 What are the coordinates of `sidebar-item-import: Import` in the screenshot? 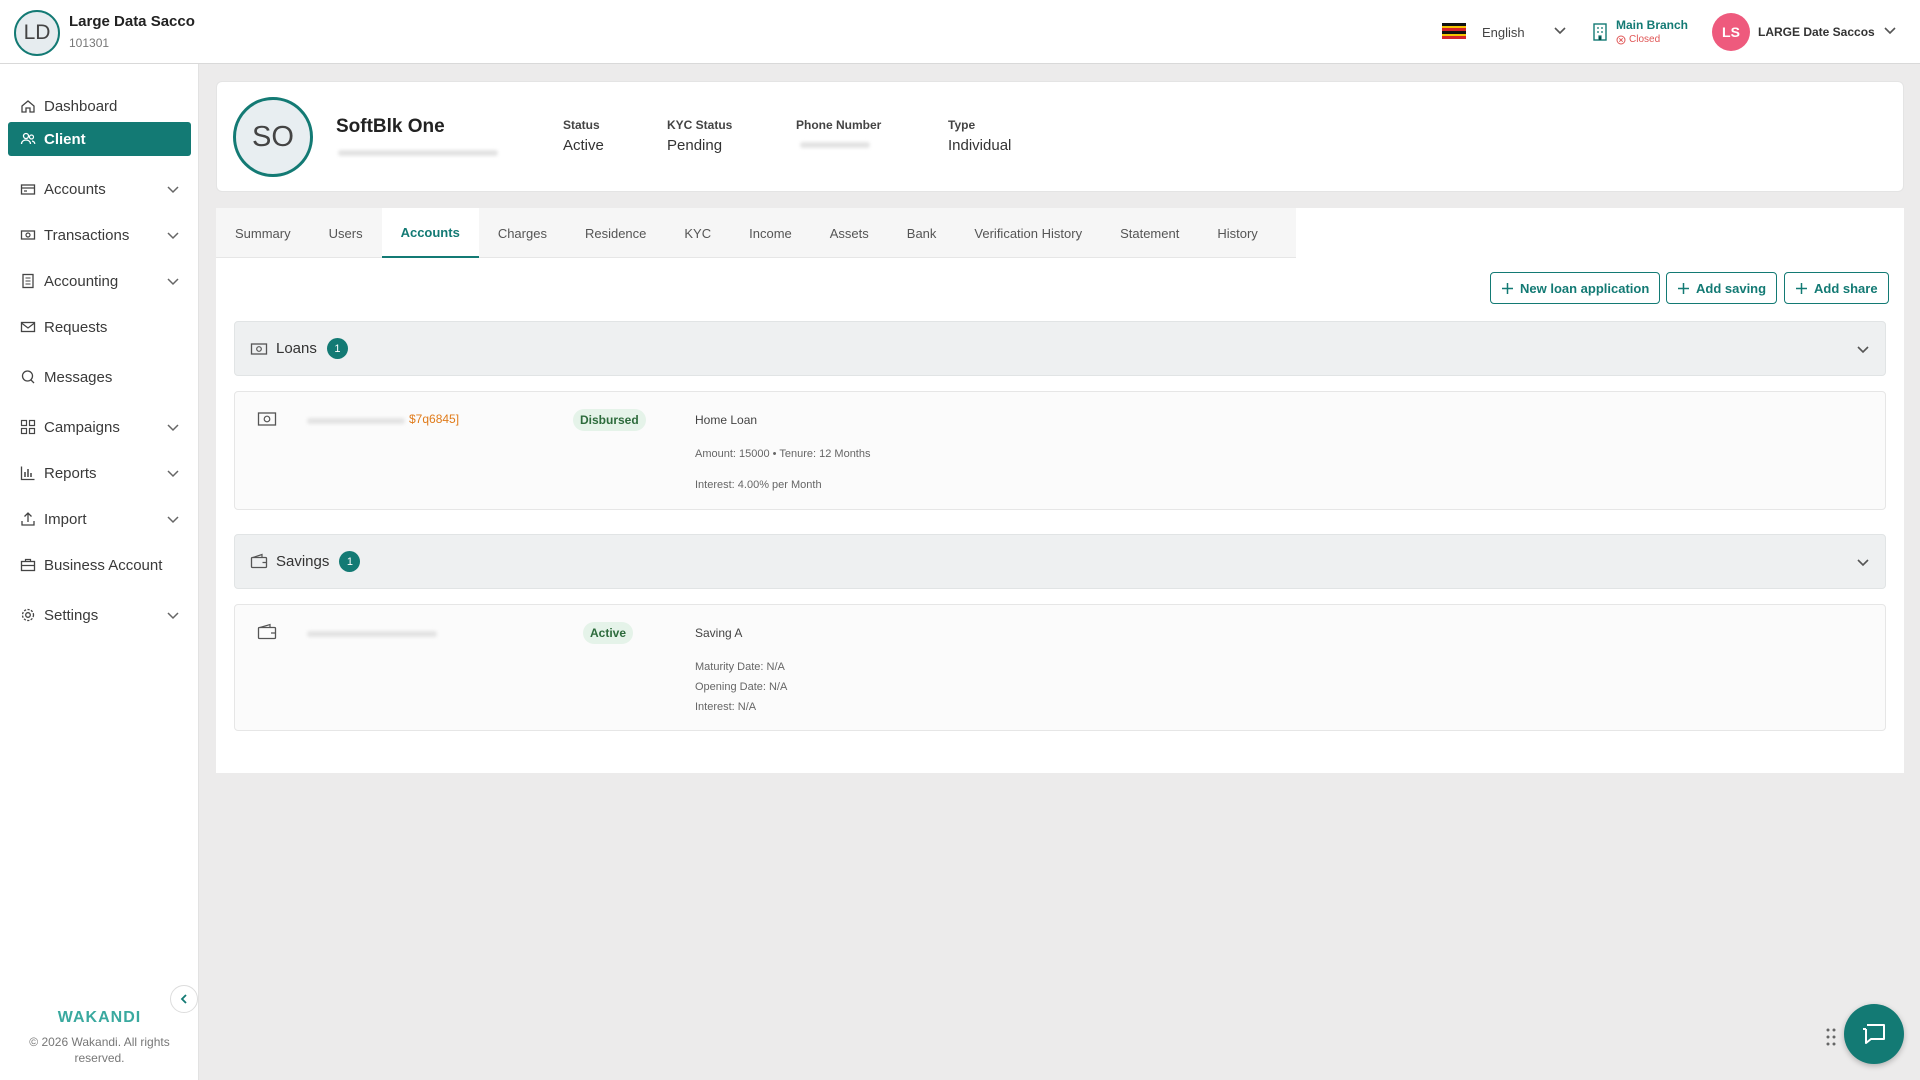 It's located at (99, 519).